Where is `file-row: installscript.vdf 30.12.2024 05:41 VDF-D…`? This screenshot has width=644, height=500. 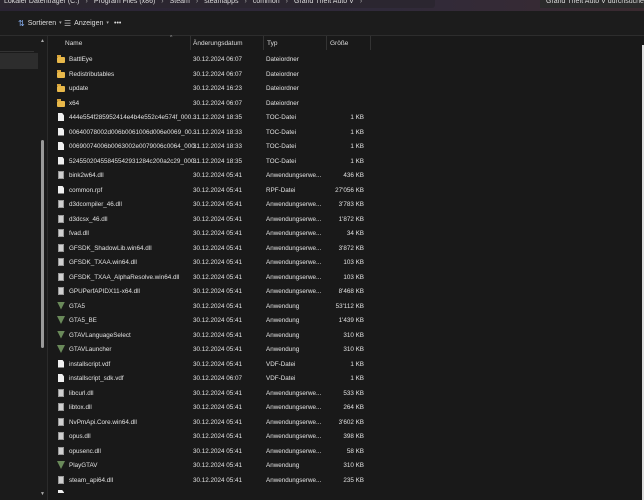
file-row: installscript.vdf 30.12.2024 05:41 VDF-D… is located at coordinates (345, 364).